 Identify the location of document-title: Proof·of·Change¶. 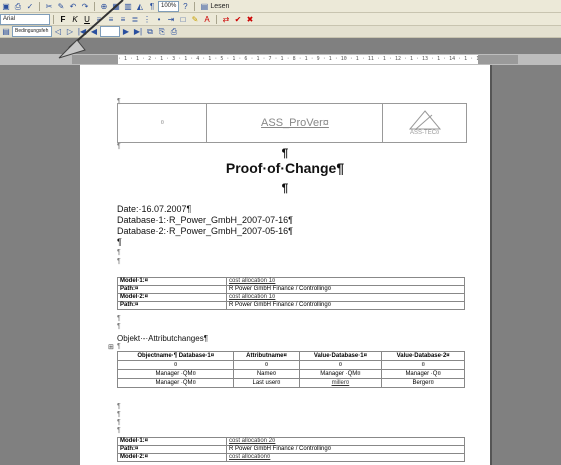
(285, 168).